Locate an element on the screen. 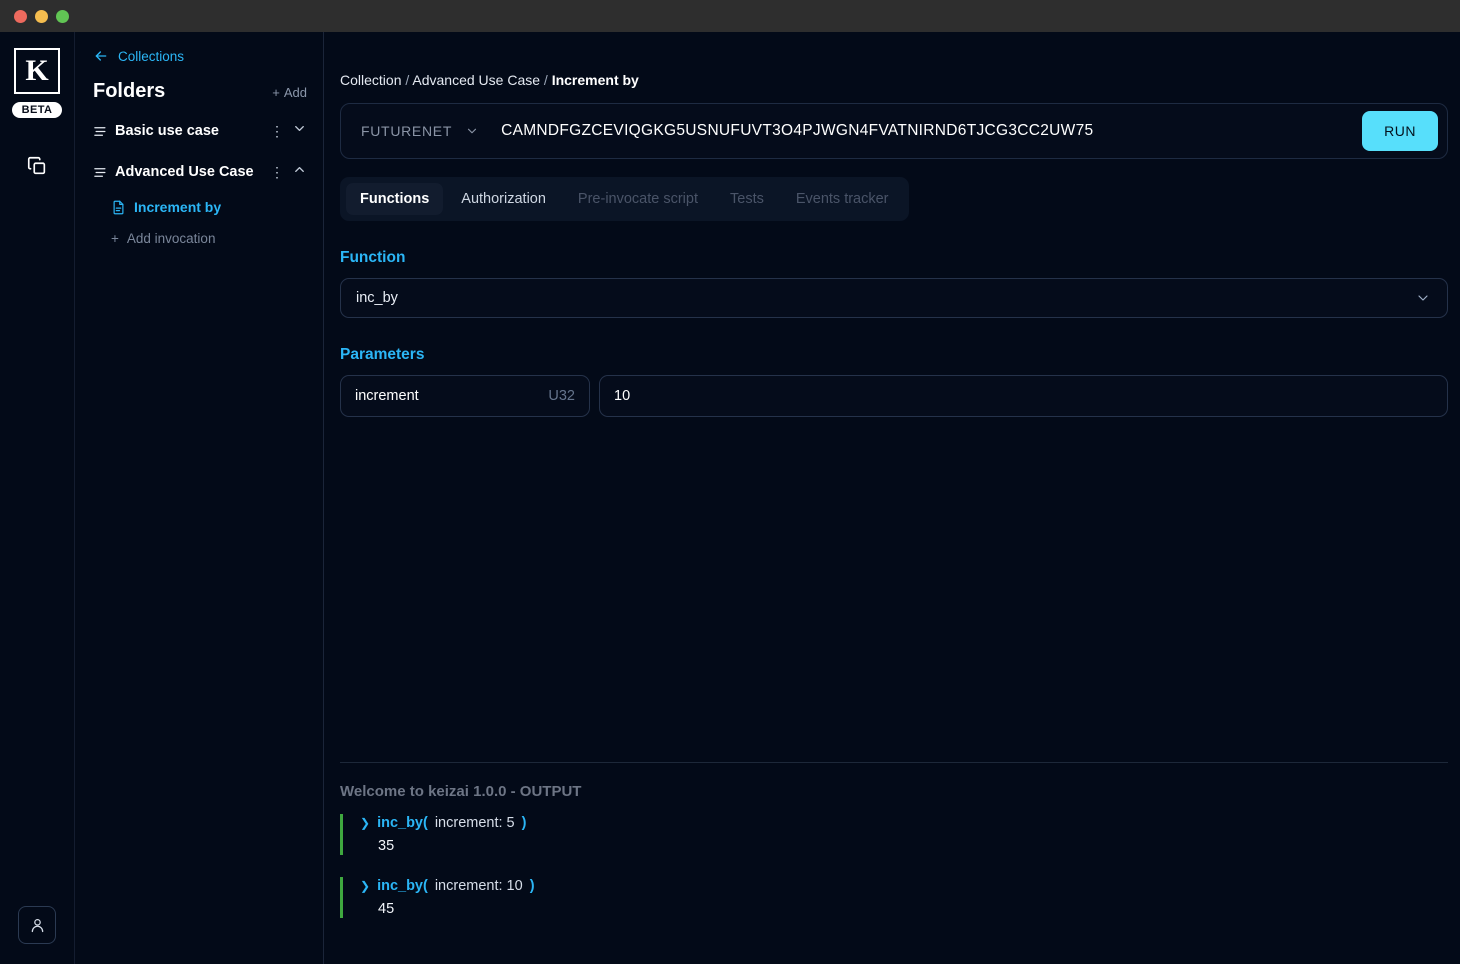 This screenshot has width=1460, height=964. copy-stack-icon is located at coordinates (37, 166).